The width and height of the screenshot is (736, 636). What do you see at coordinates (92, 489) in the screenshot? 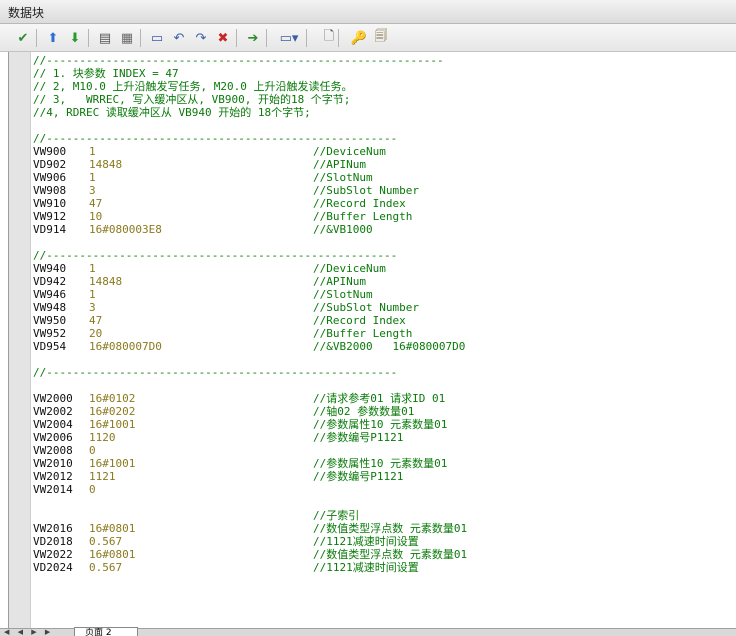
I see `value-token: 0` at bounding box center [92, 489].